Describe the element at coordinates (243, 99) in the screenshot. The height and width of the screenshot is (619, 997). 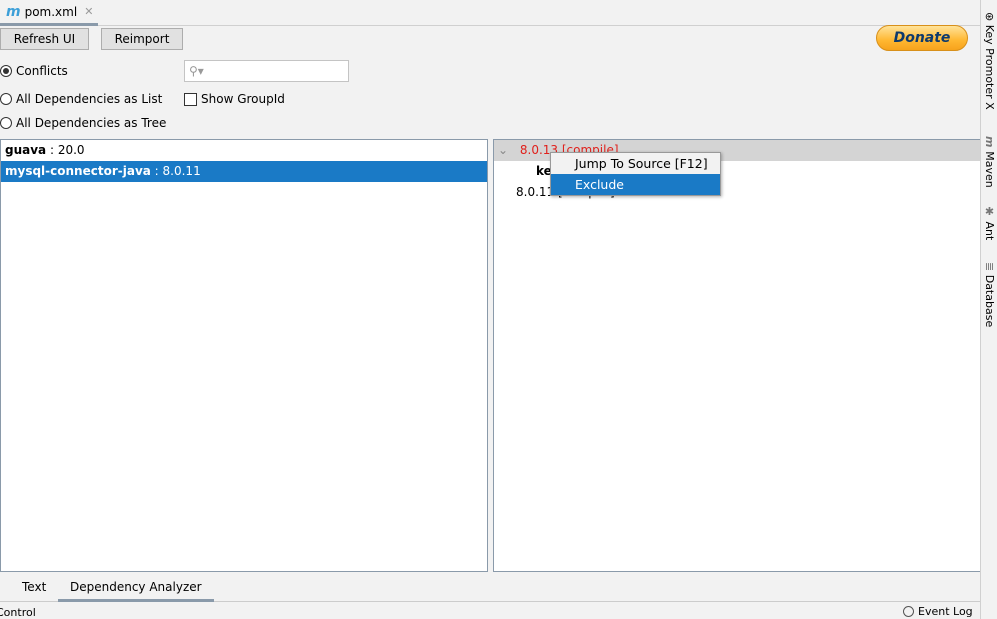
I see `checkbox-label: Show GroupId` at that location.